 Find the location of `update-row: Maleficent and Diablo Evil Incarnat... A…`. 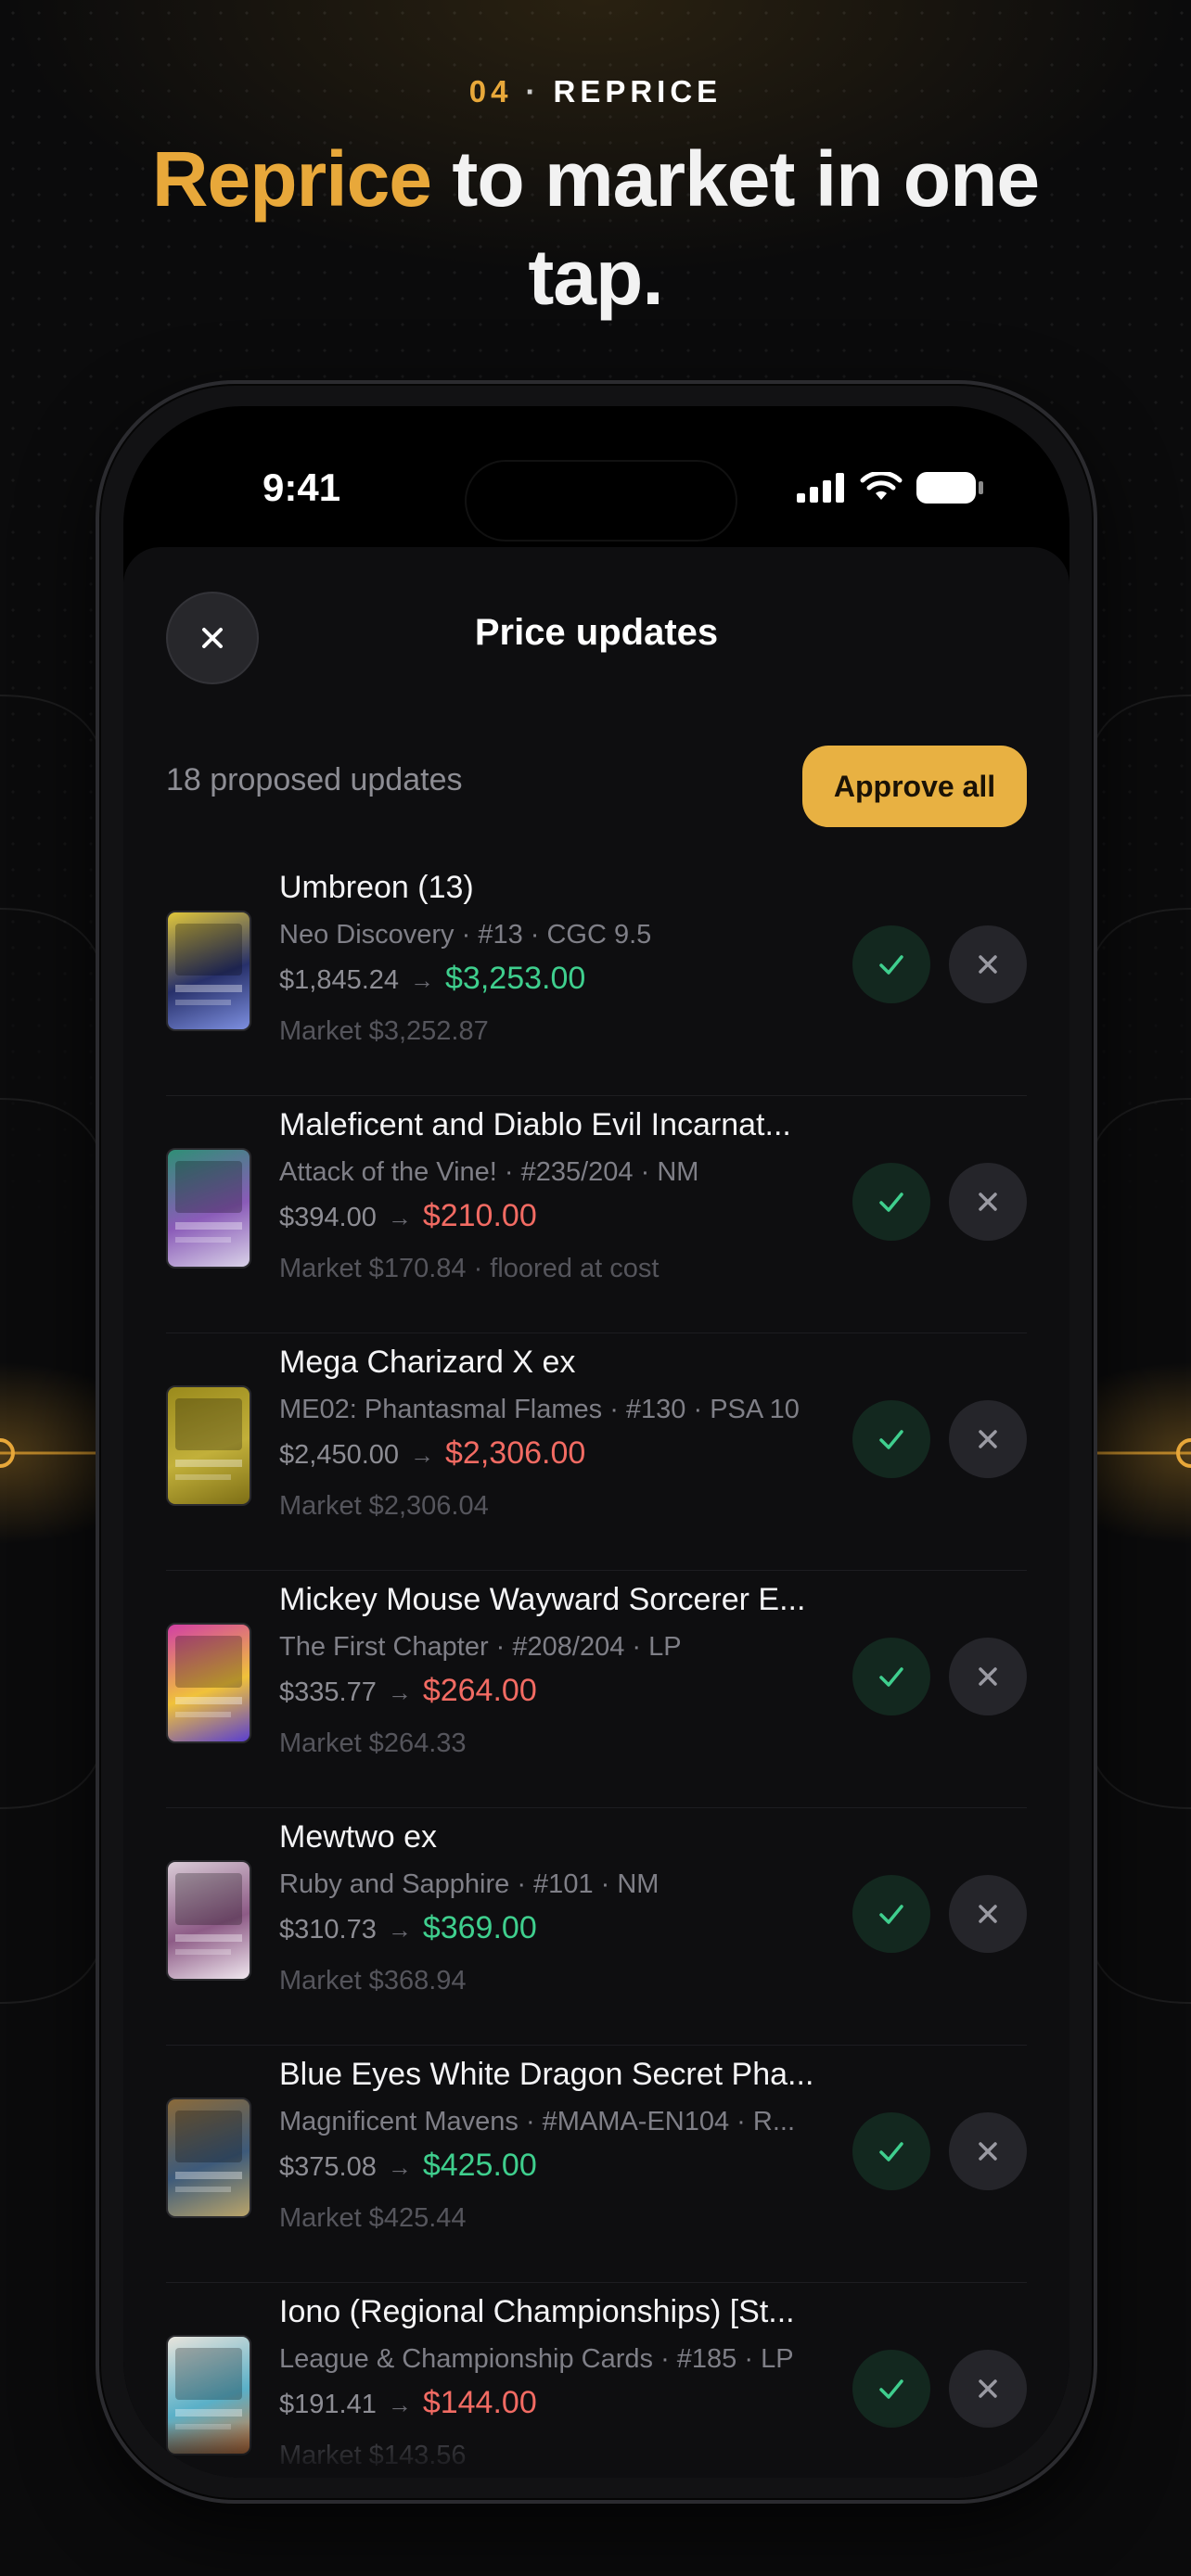

update-row: Maleficent and Diablo Evil Incarnat... A… is located at coordinates (597, 1214).